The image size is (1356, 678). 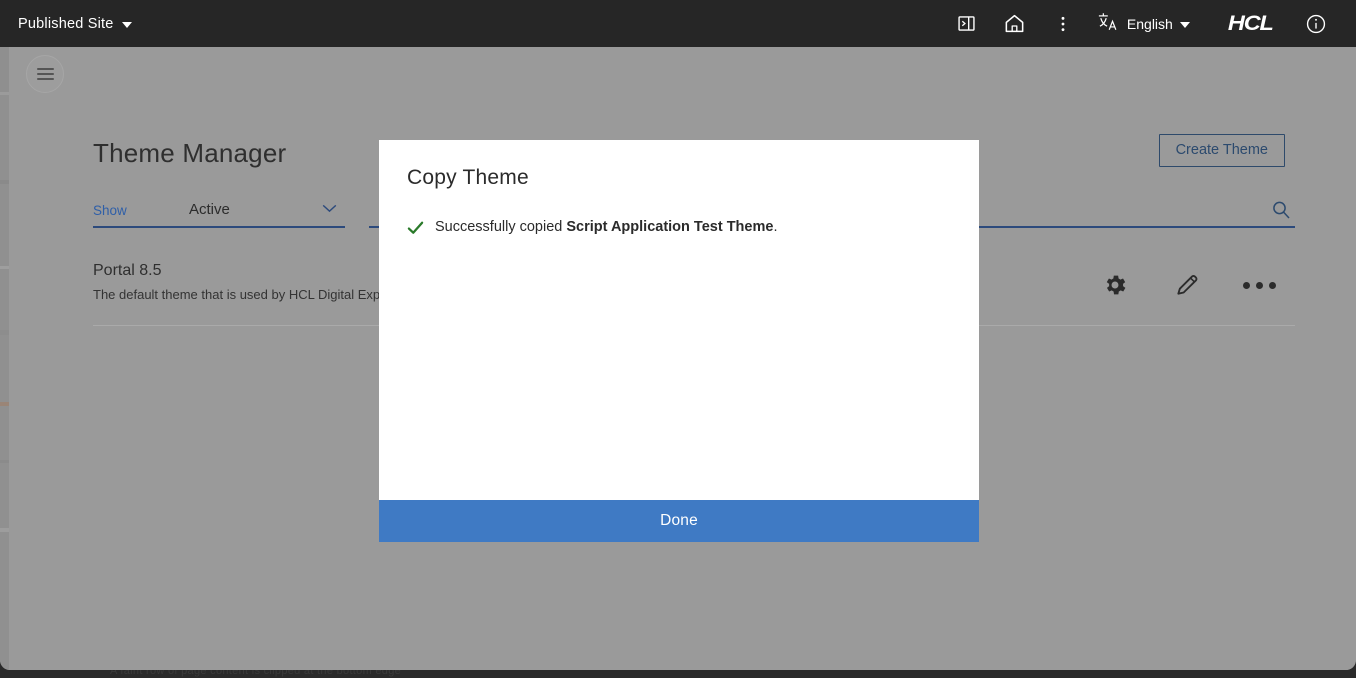 I want to click on site-selector: Published Site, so click(x=66, y=23).